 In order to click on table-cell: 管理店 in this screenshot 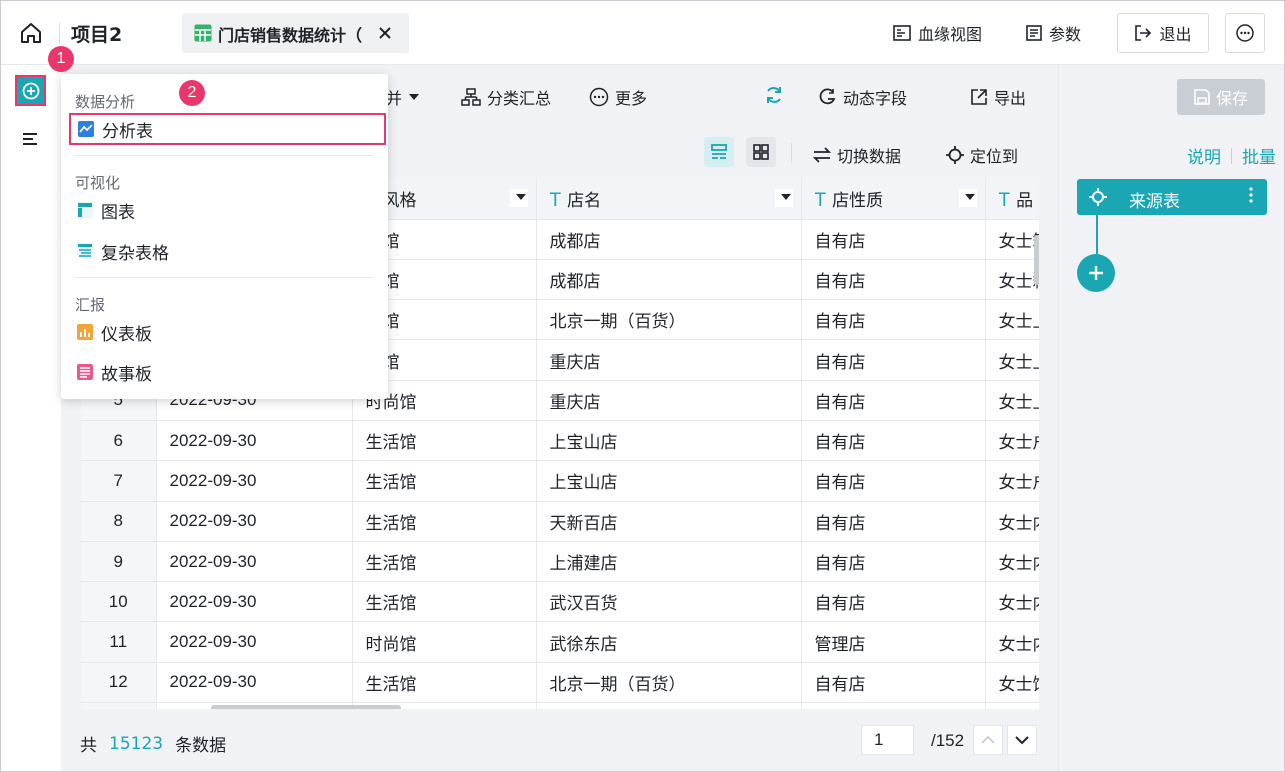, I will do `click(893, 642)`.